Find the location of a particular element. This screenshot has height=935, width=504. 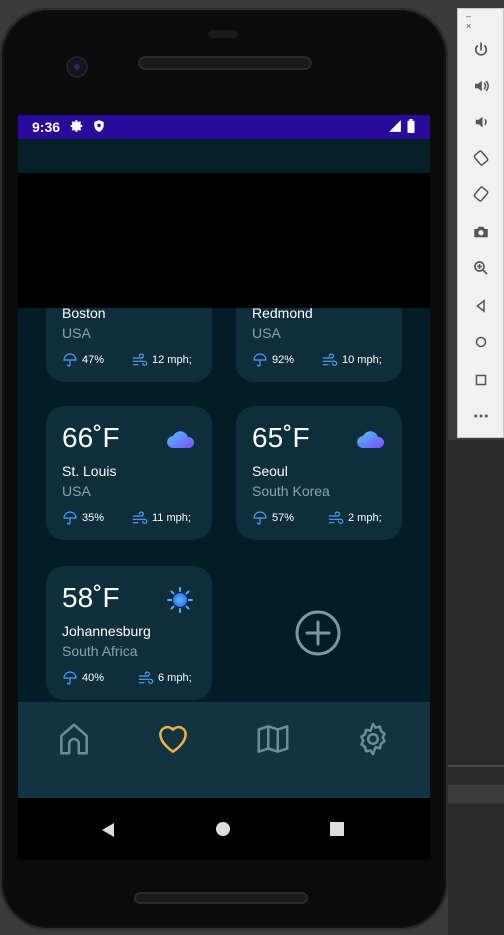

city-name: Boston is located at coordinates (84, 314).